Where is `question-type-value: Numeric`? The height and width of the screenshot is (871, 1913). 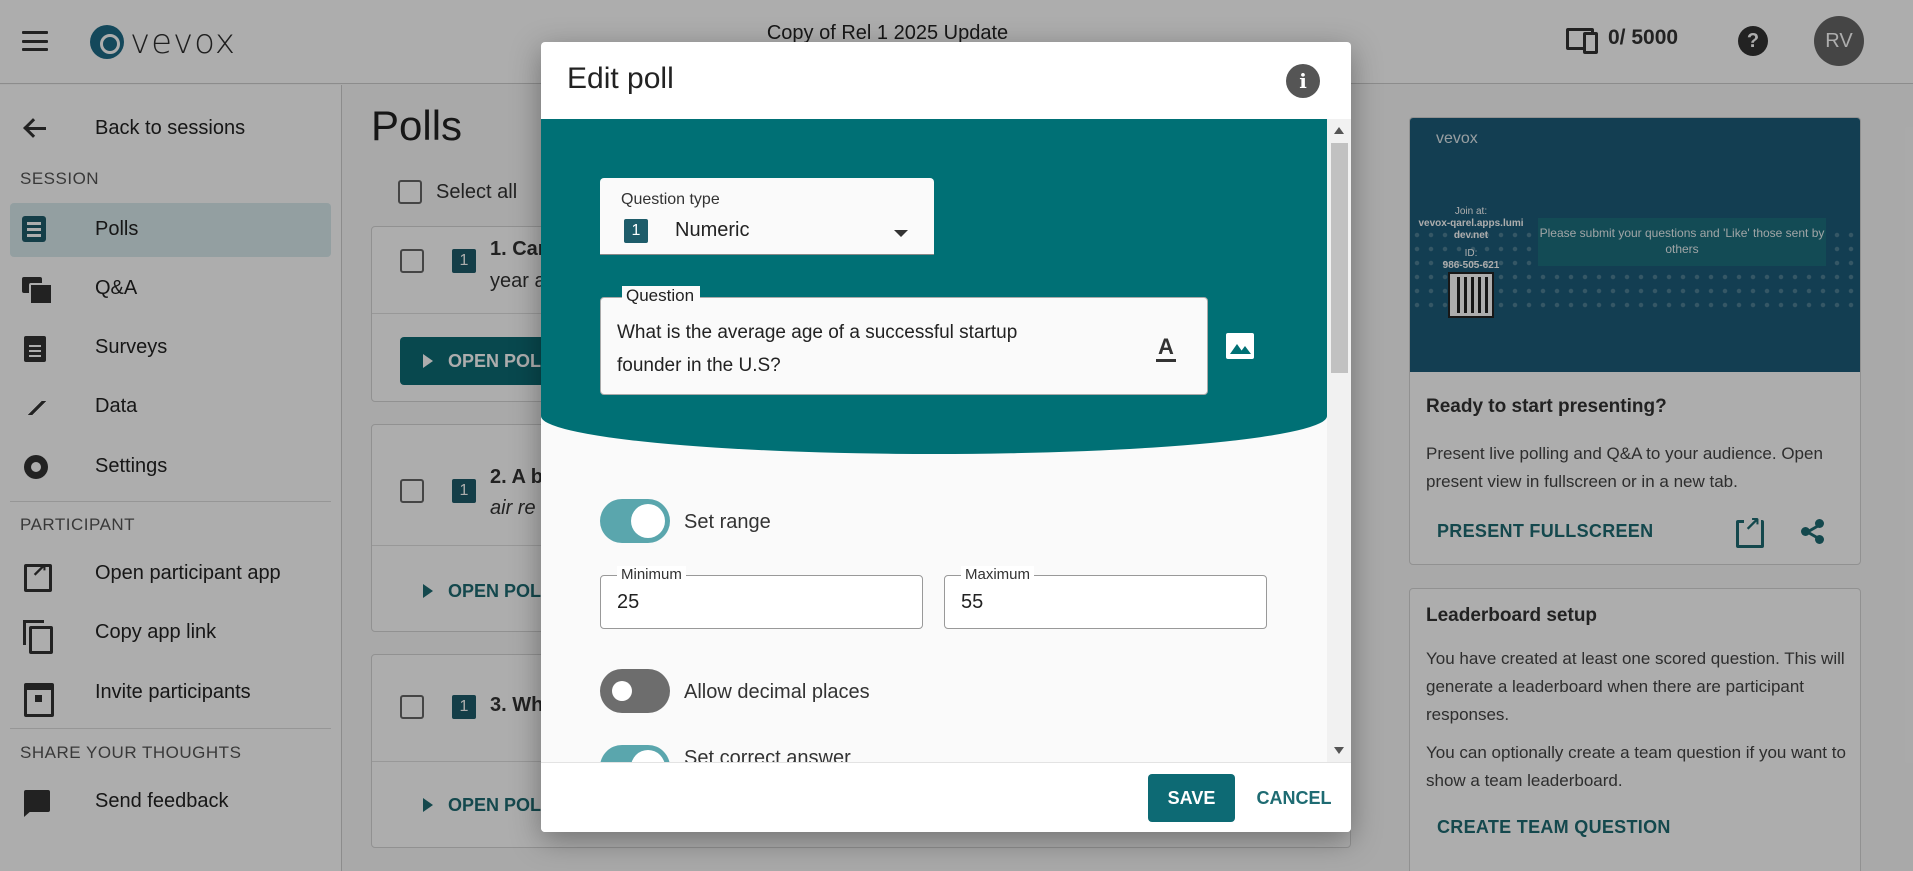 question-type-value: Numeric is located at coordinates (712, 230).